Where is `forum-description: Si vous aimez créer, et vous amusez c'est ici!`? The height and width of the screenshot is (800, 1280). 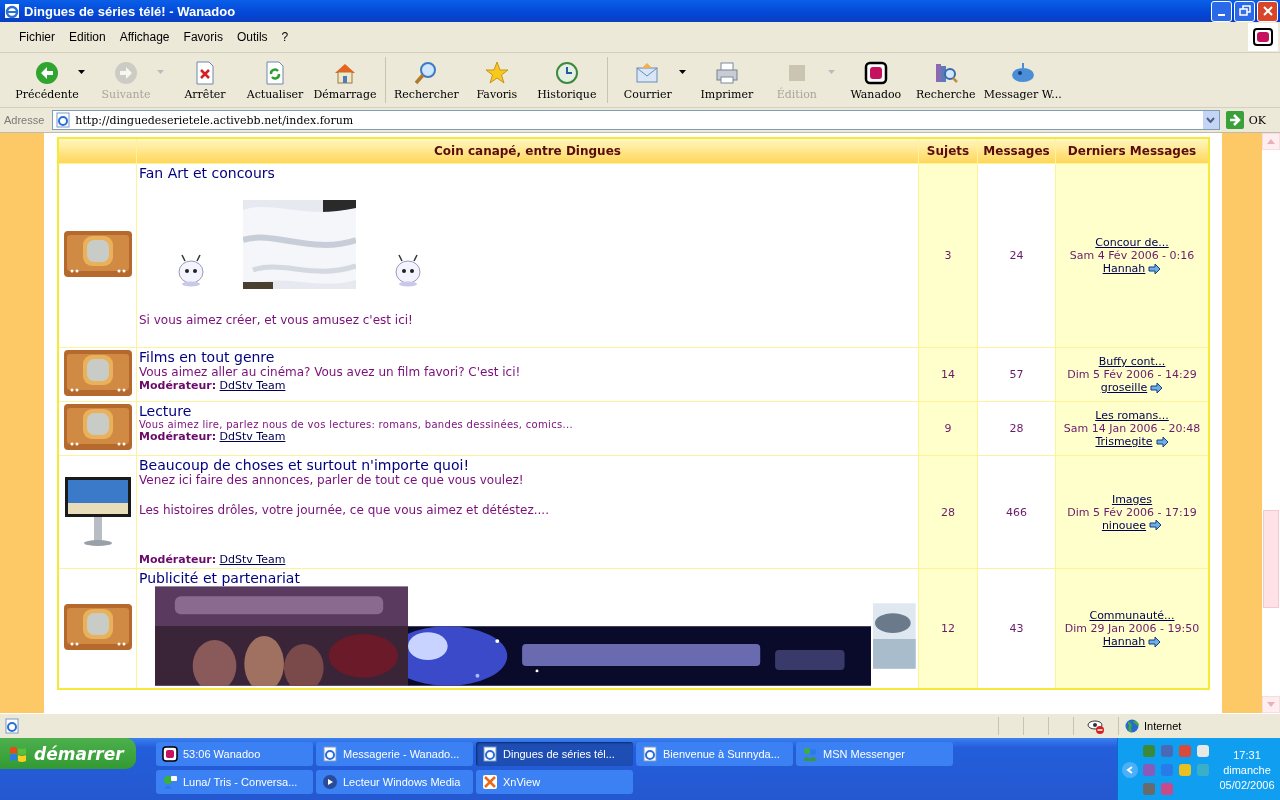
forum-description: Si vous aimez créer, et vous amusez c'est ici! is located at coordinates (276, 320).